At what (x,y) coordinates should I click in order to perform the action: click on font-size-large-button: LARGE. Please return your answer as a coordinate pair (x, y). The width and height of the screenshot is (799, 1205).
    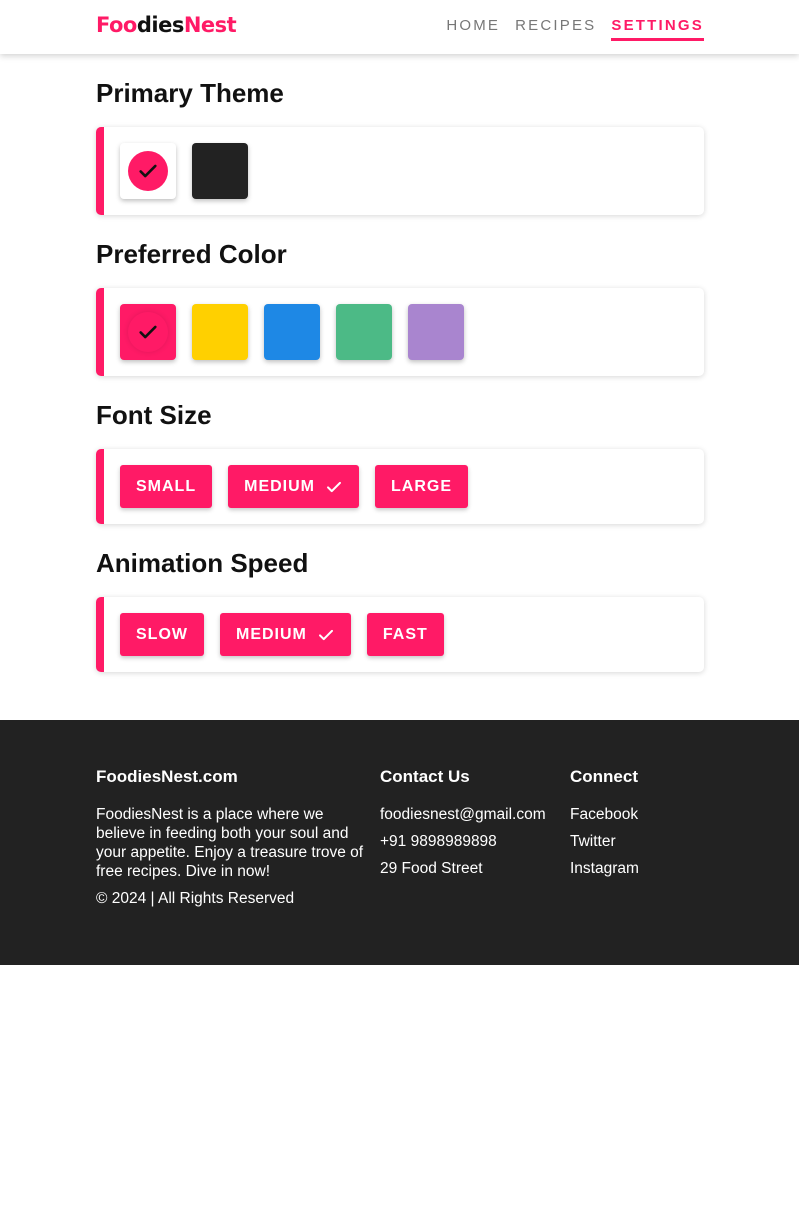
    Looking at the image, I should click on (421, 486).